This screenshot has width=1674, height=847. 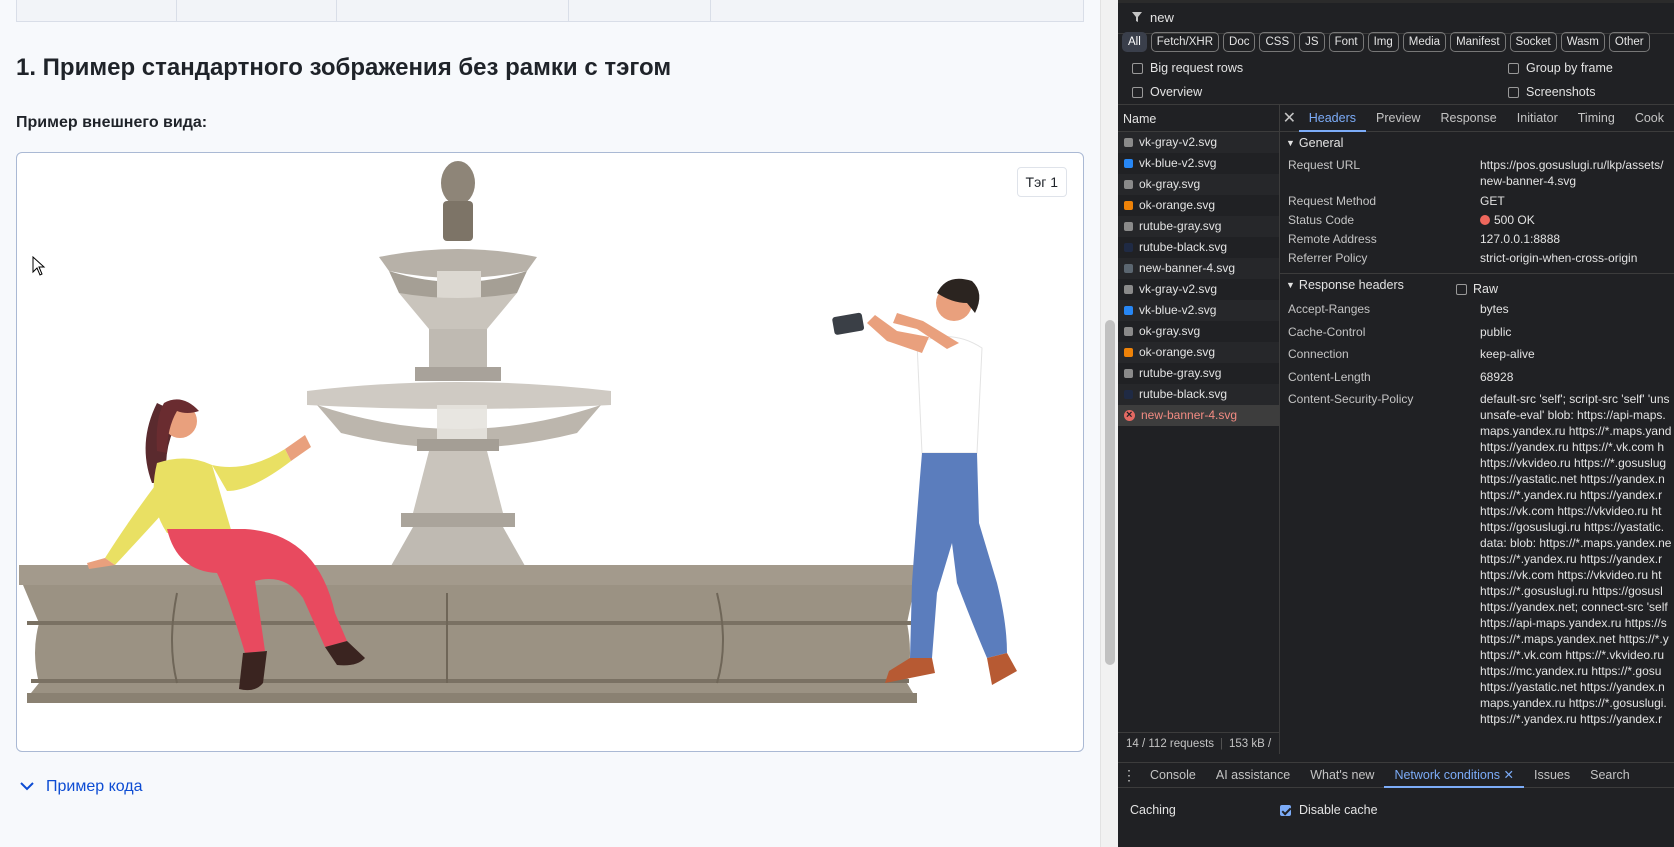 I want to click on mouse-pointer-icon, so click(x=39, y=268).